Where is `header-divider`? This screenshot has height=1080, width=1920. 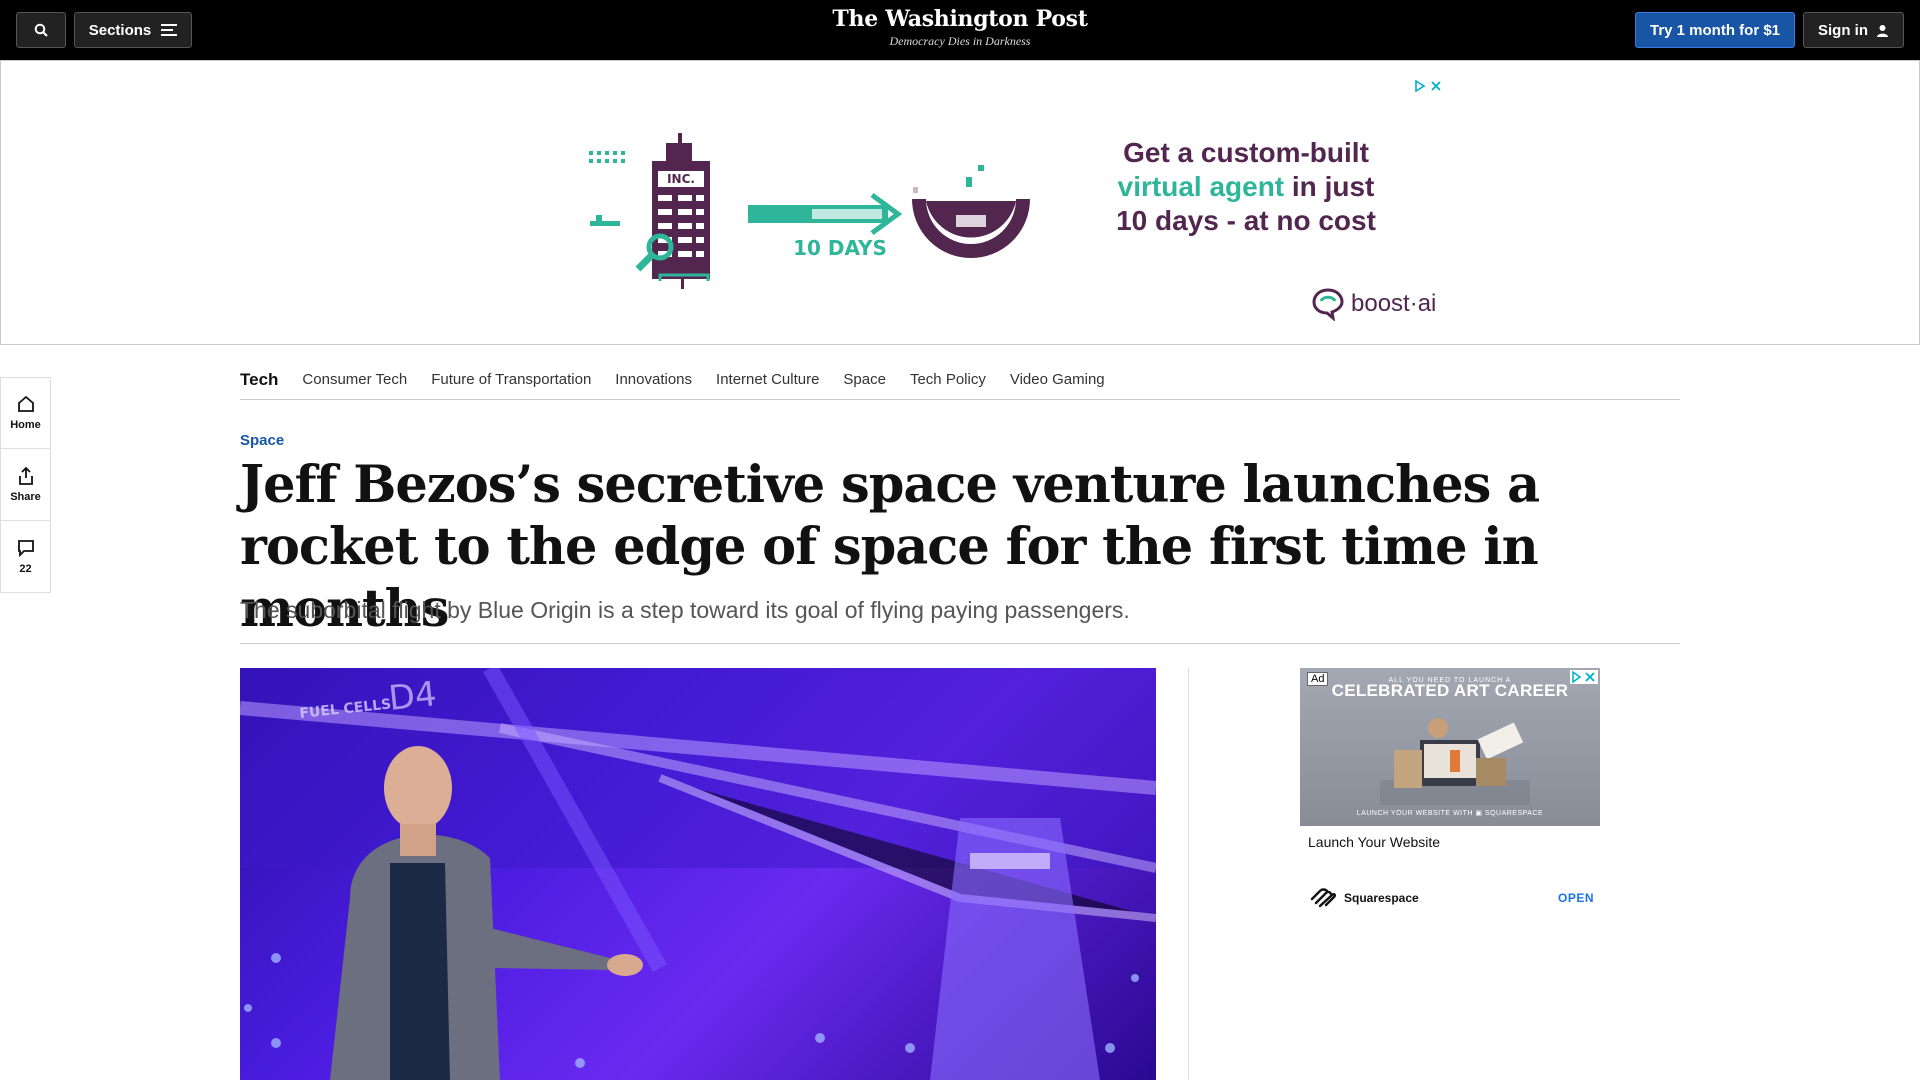 header-divider is located at coordinates (960, 643).